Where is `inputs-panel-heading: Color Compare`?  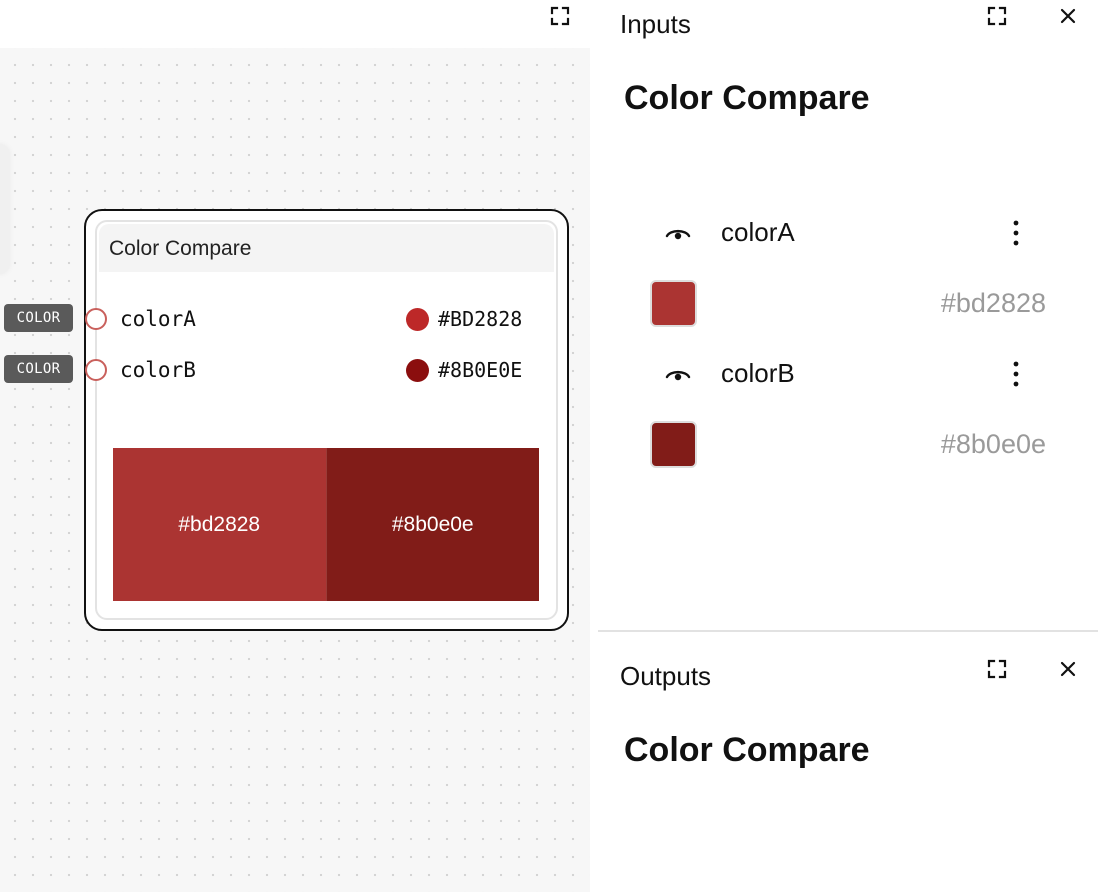
inputs-panel-heading: Color Compare is located at coordinates (747, 98).